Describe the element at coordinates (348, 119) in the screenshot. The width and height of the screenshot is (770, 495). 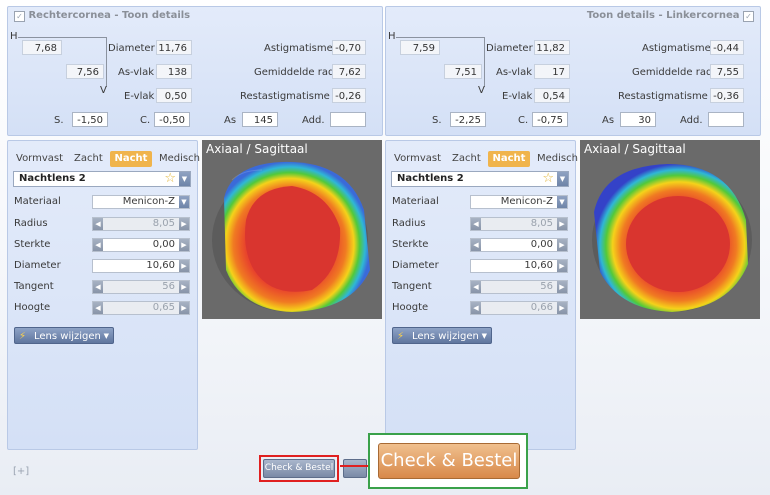
I see `right-add-input` at that location.